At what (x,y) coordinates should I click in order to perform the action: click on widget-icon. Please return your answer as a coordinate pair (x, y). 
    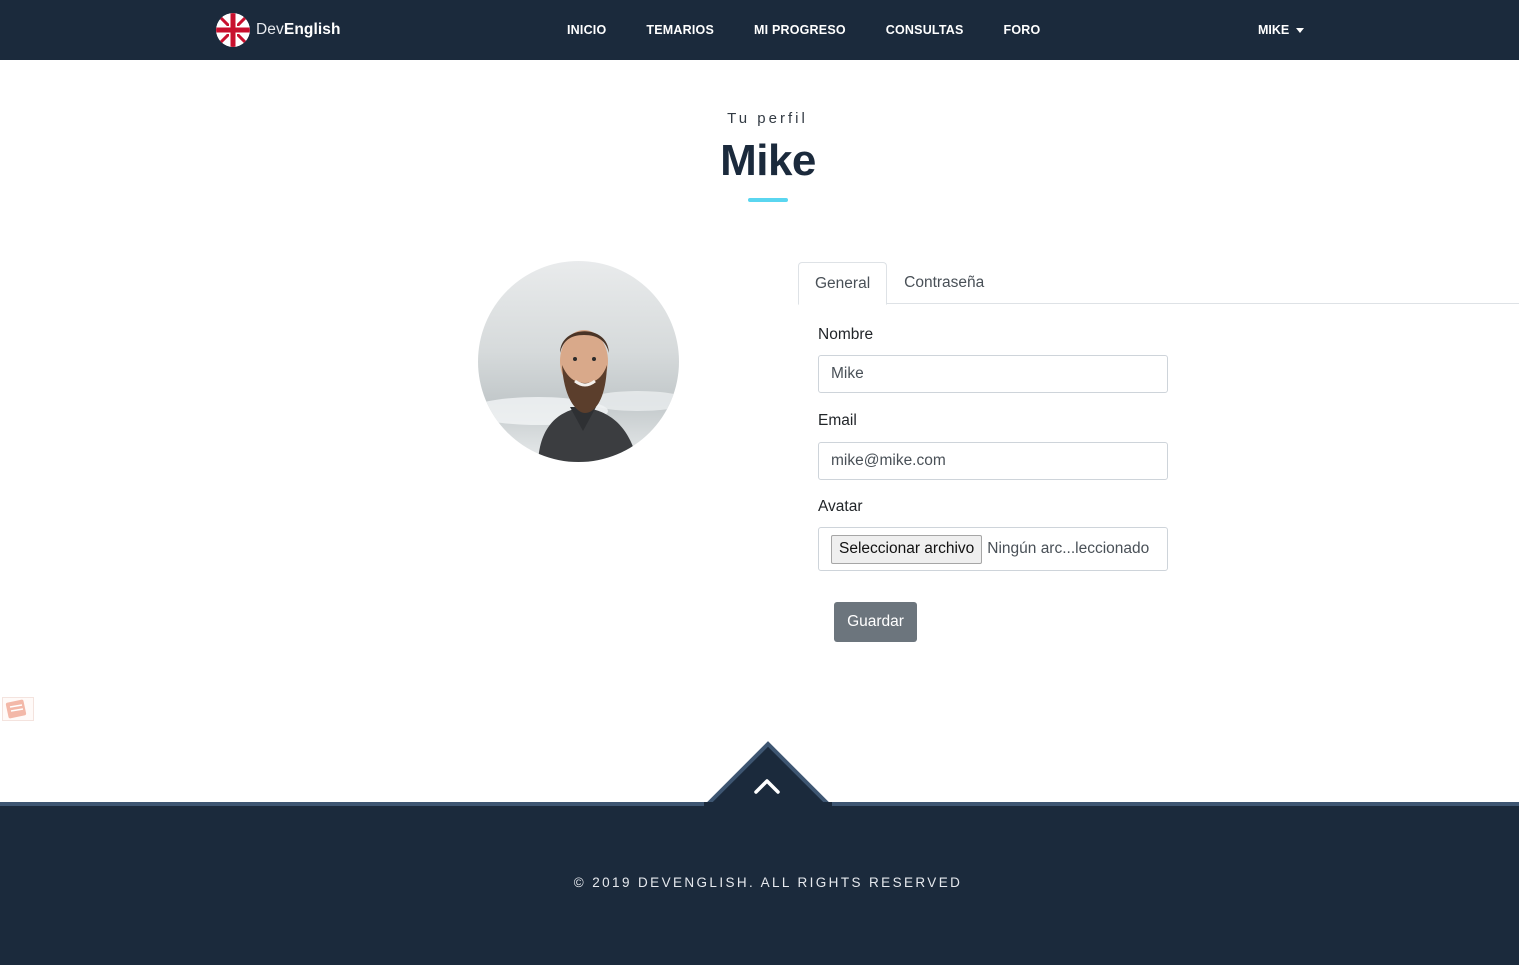
    Looking at the image, I should click on (16, 709).